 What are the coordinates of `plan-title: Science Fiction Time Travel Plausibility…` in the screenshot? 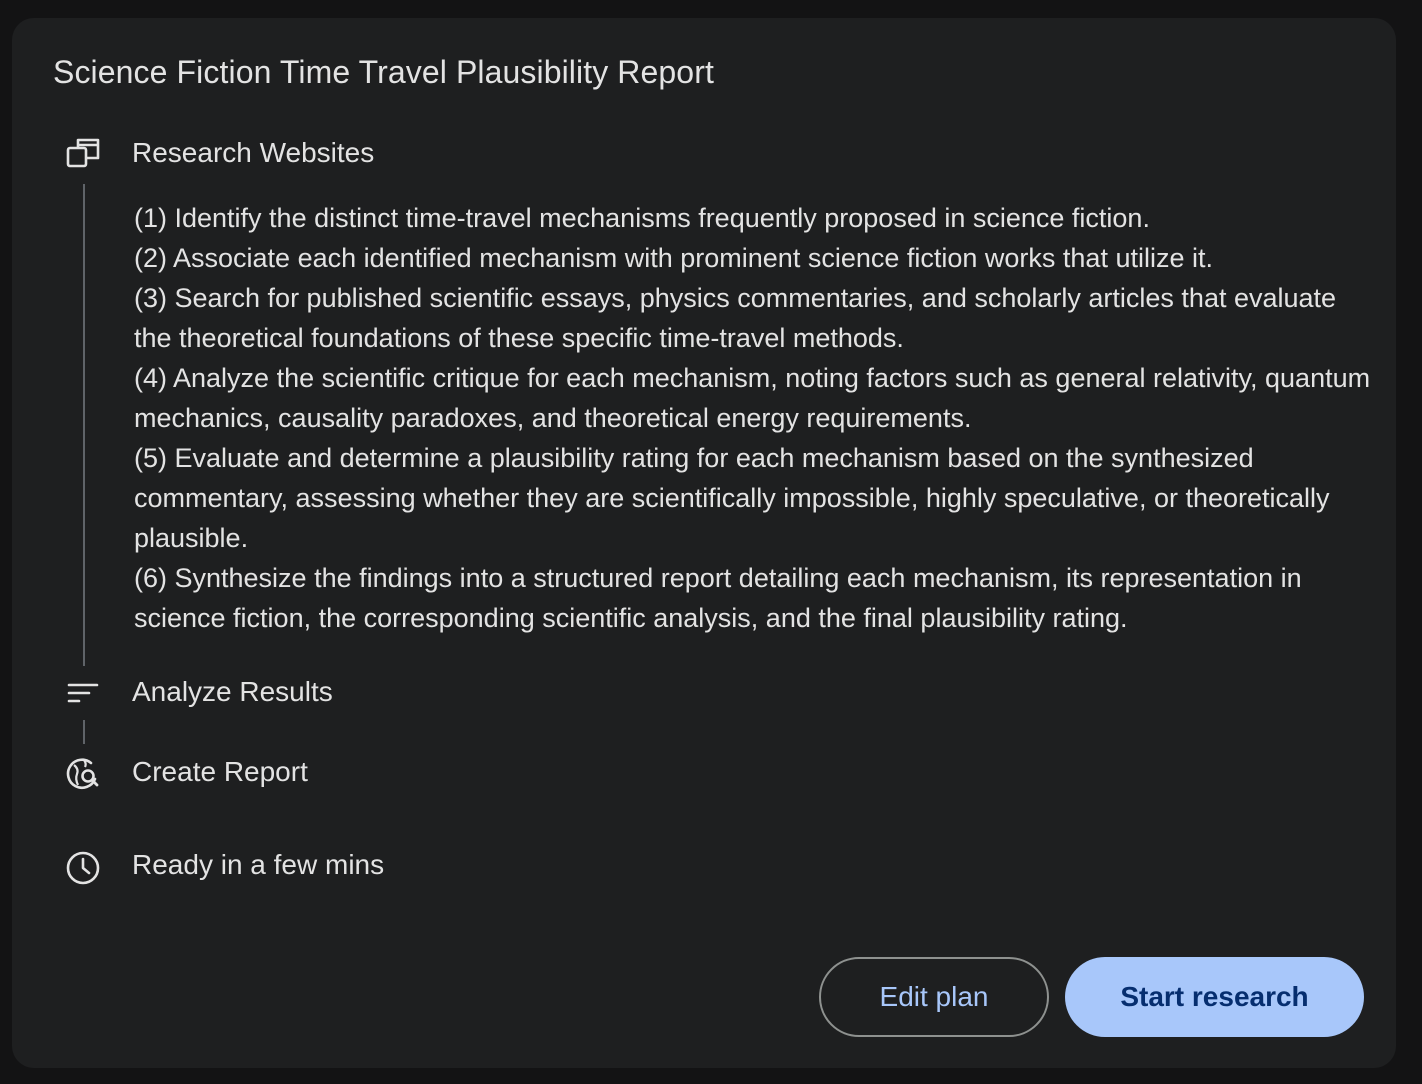 It's located at (383, 72).